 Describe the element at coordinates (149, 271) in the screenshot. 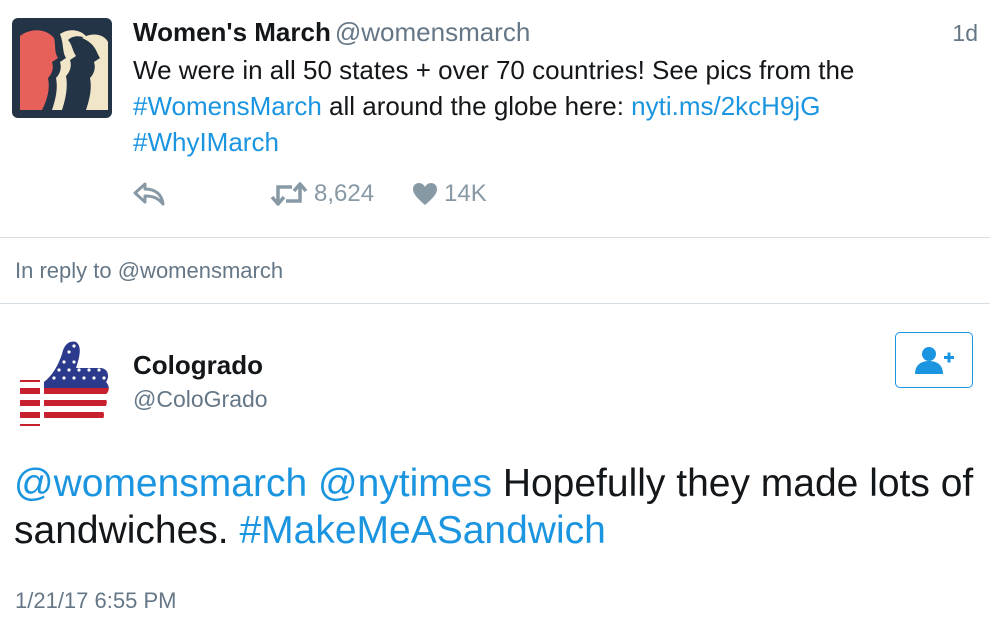

I see `in-reply-to-label: In reply to @womensmarch` at that location.